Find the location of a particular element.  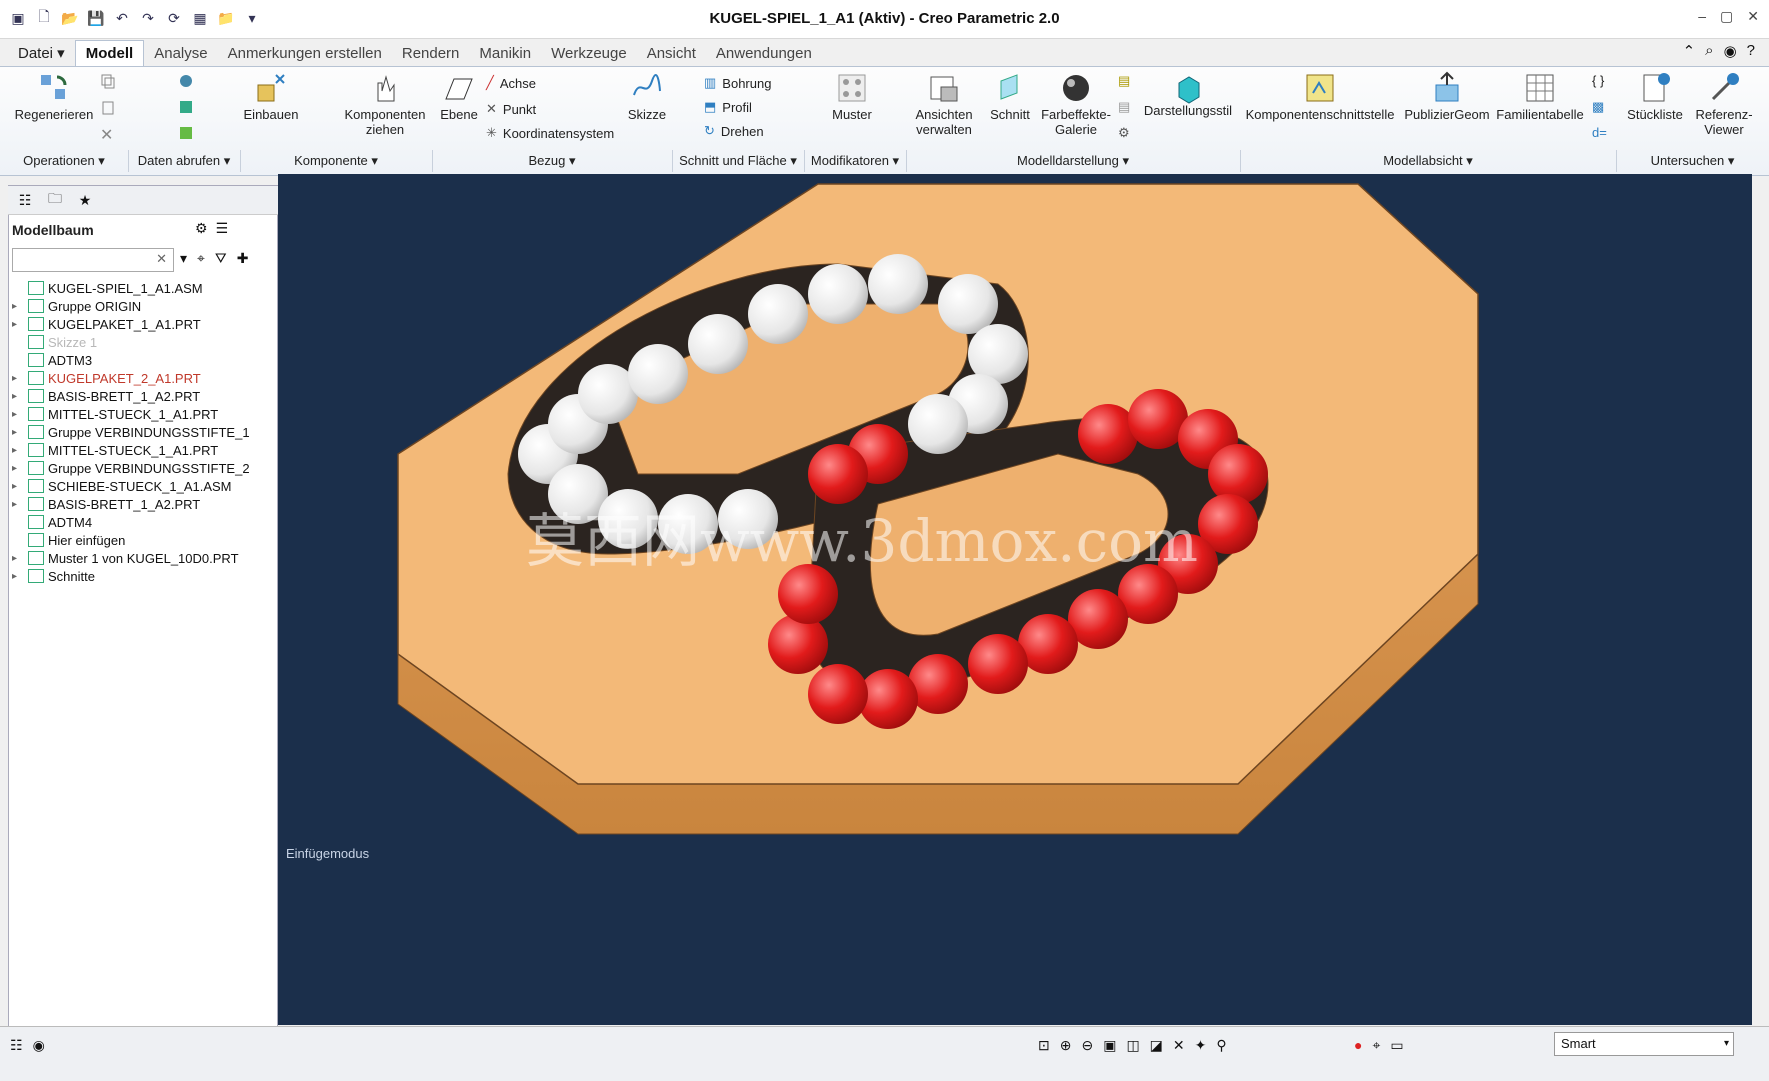

tree-item: Hier einfügen is located at coordinates (142, 540).